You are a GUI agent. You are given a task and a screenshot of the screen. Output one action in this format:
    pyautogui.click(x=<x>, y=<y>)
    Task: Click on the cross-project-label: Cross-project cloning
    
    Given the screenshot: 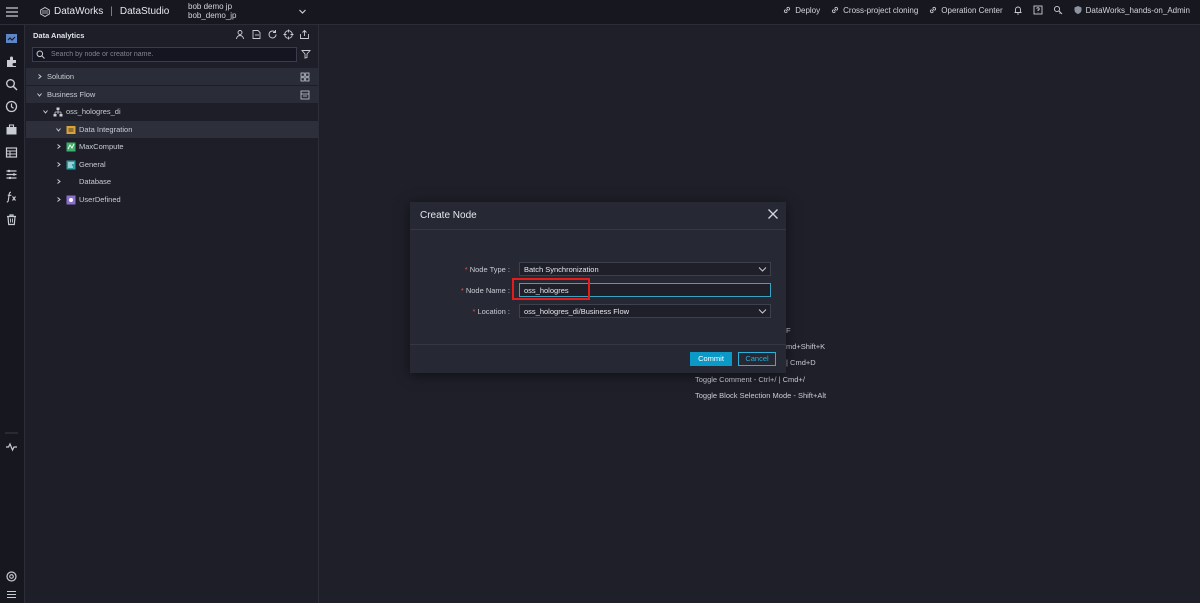 What is the action you would take?
    pyautogui.click(x=881, y=10)
    